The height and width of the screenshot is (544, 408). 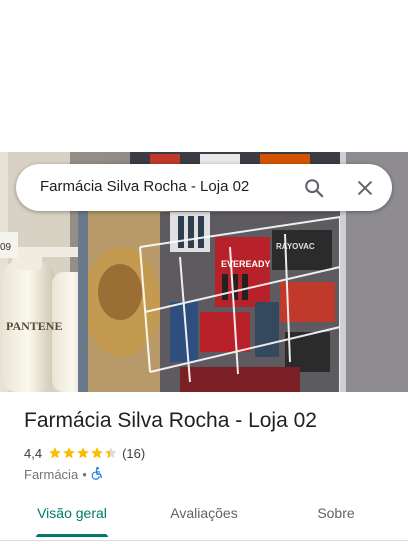 What do you see at coordinates (6, 247) in the screenshot?
I see `svg-text: 09` at bounding box center [6, 247].